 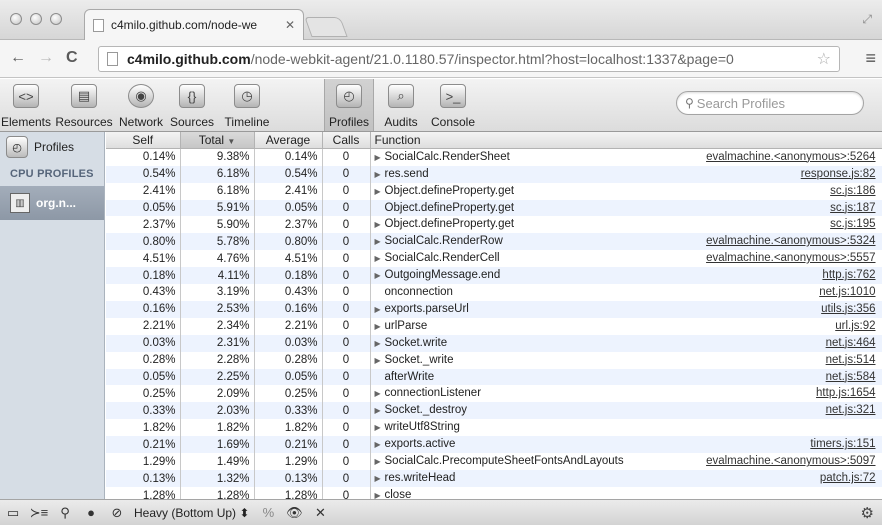 I want to click on focus-eye-icon: 👁, so click(x=294, y=513).